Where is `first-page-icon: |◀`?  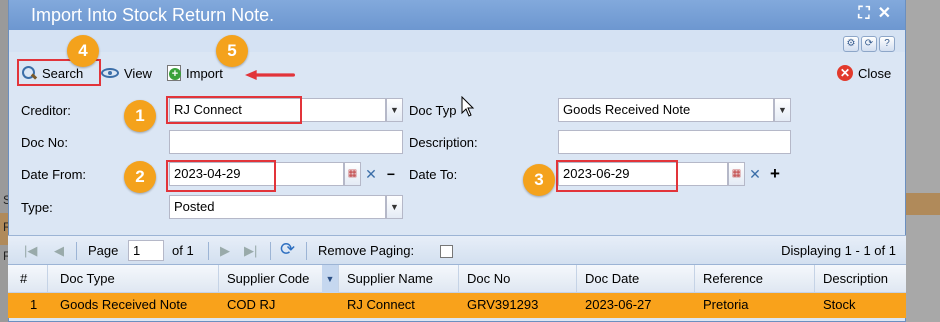
first-page-icon: |◀ is located at coordinates (30, 251).